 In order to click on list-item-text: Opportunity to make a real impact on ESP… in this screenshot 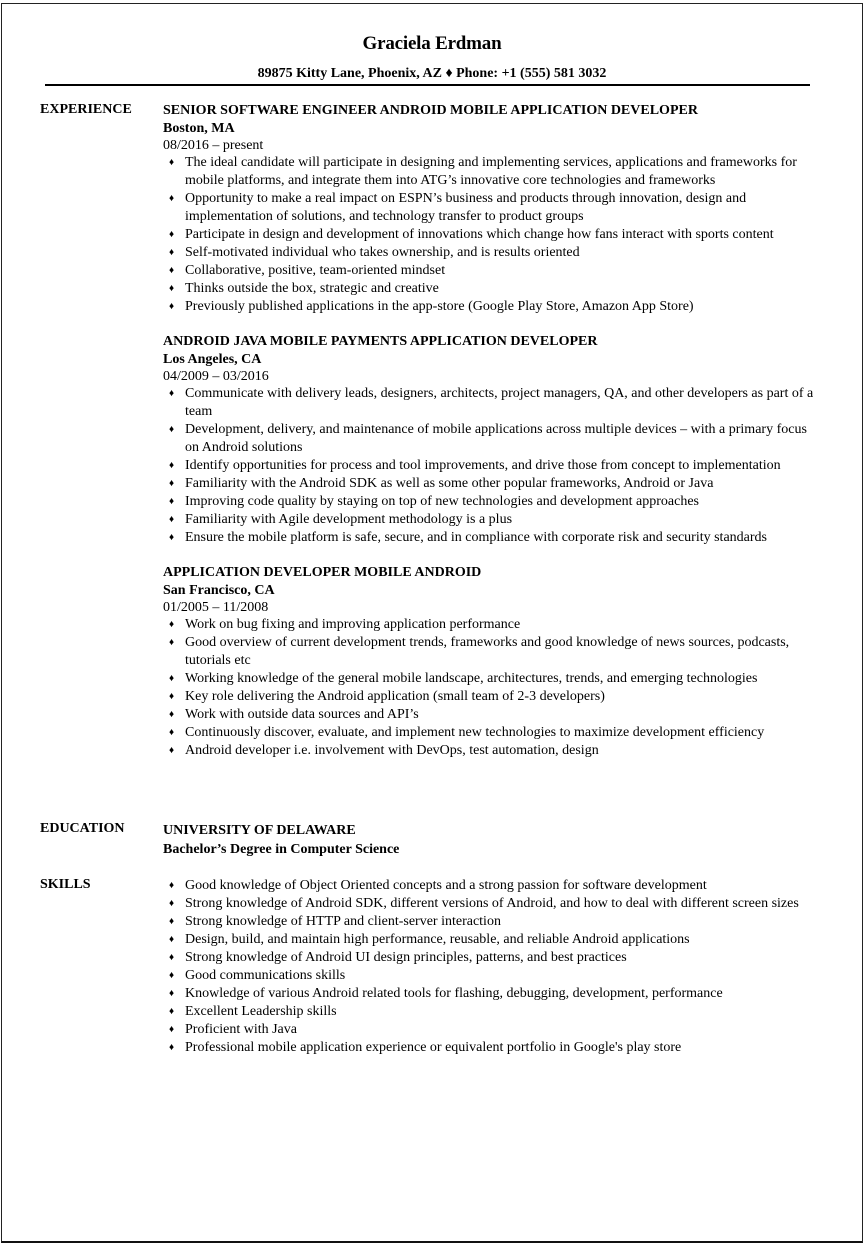, I will do `click(466, 207)`.